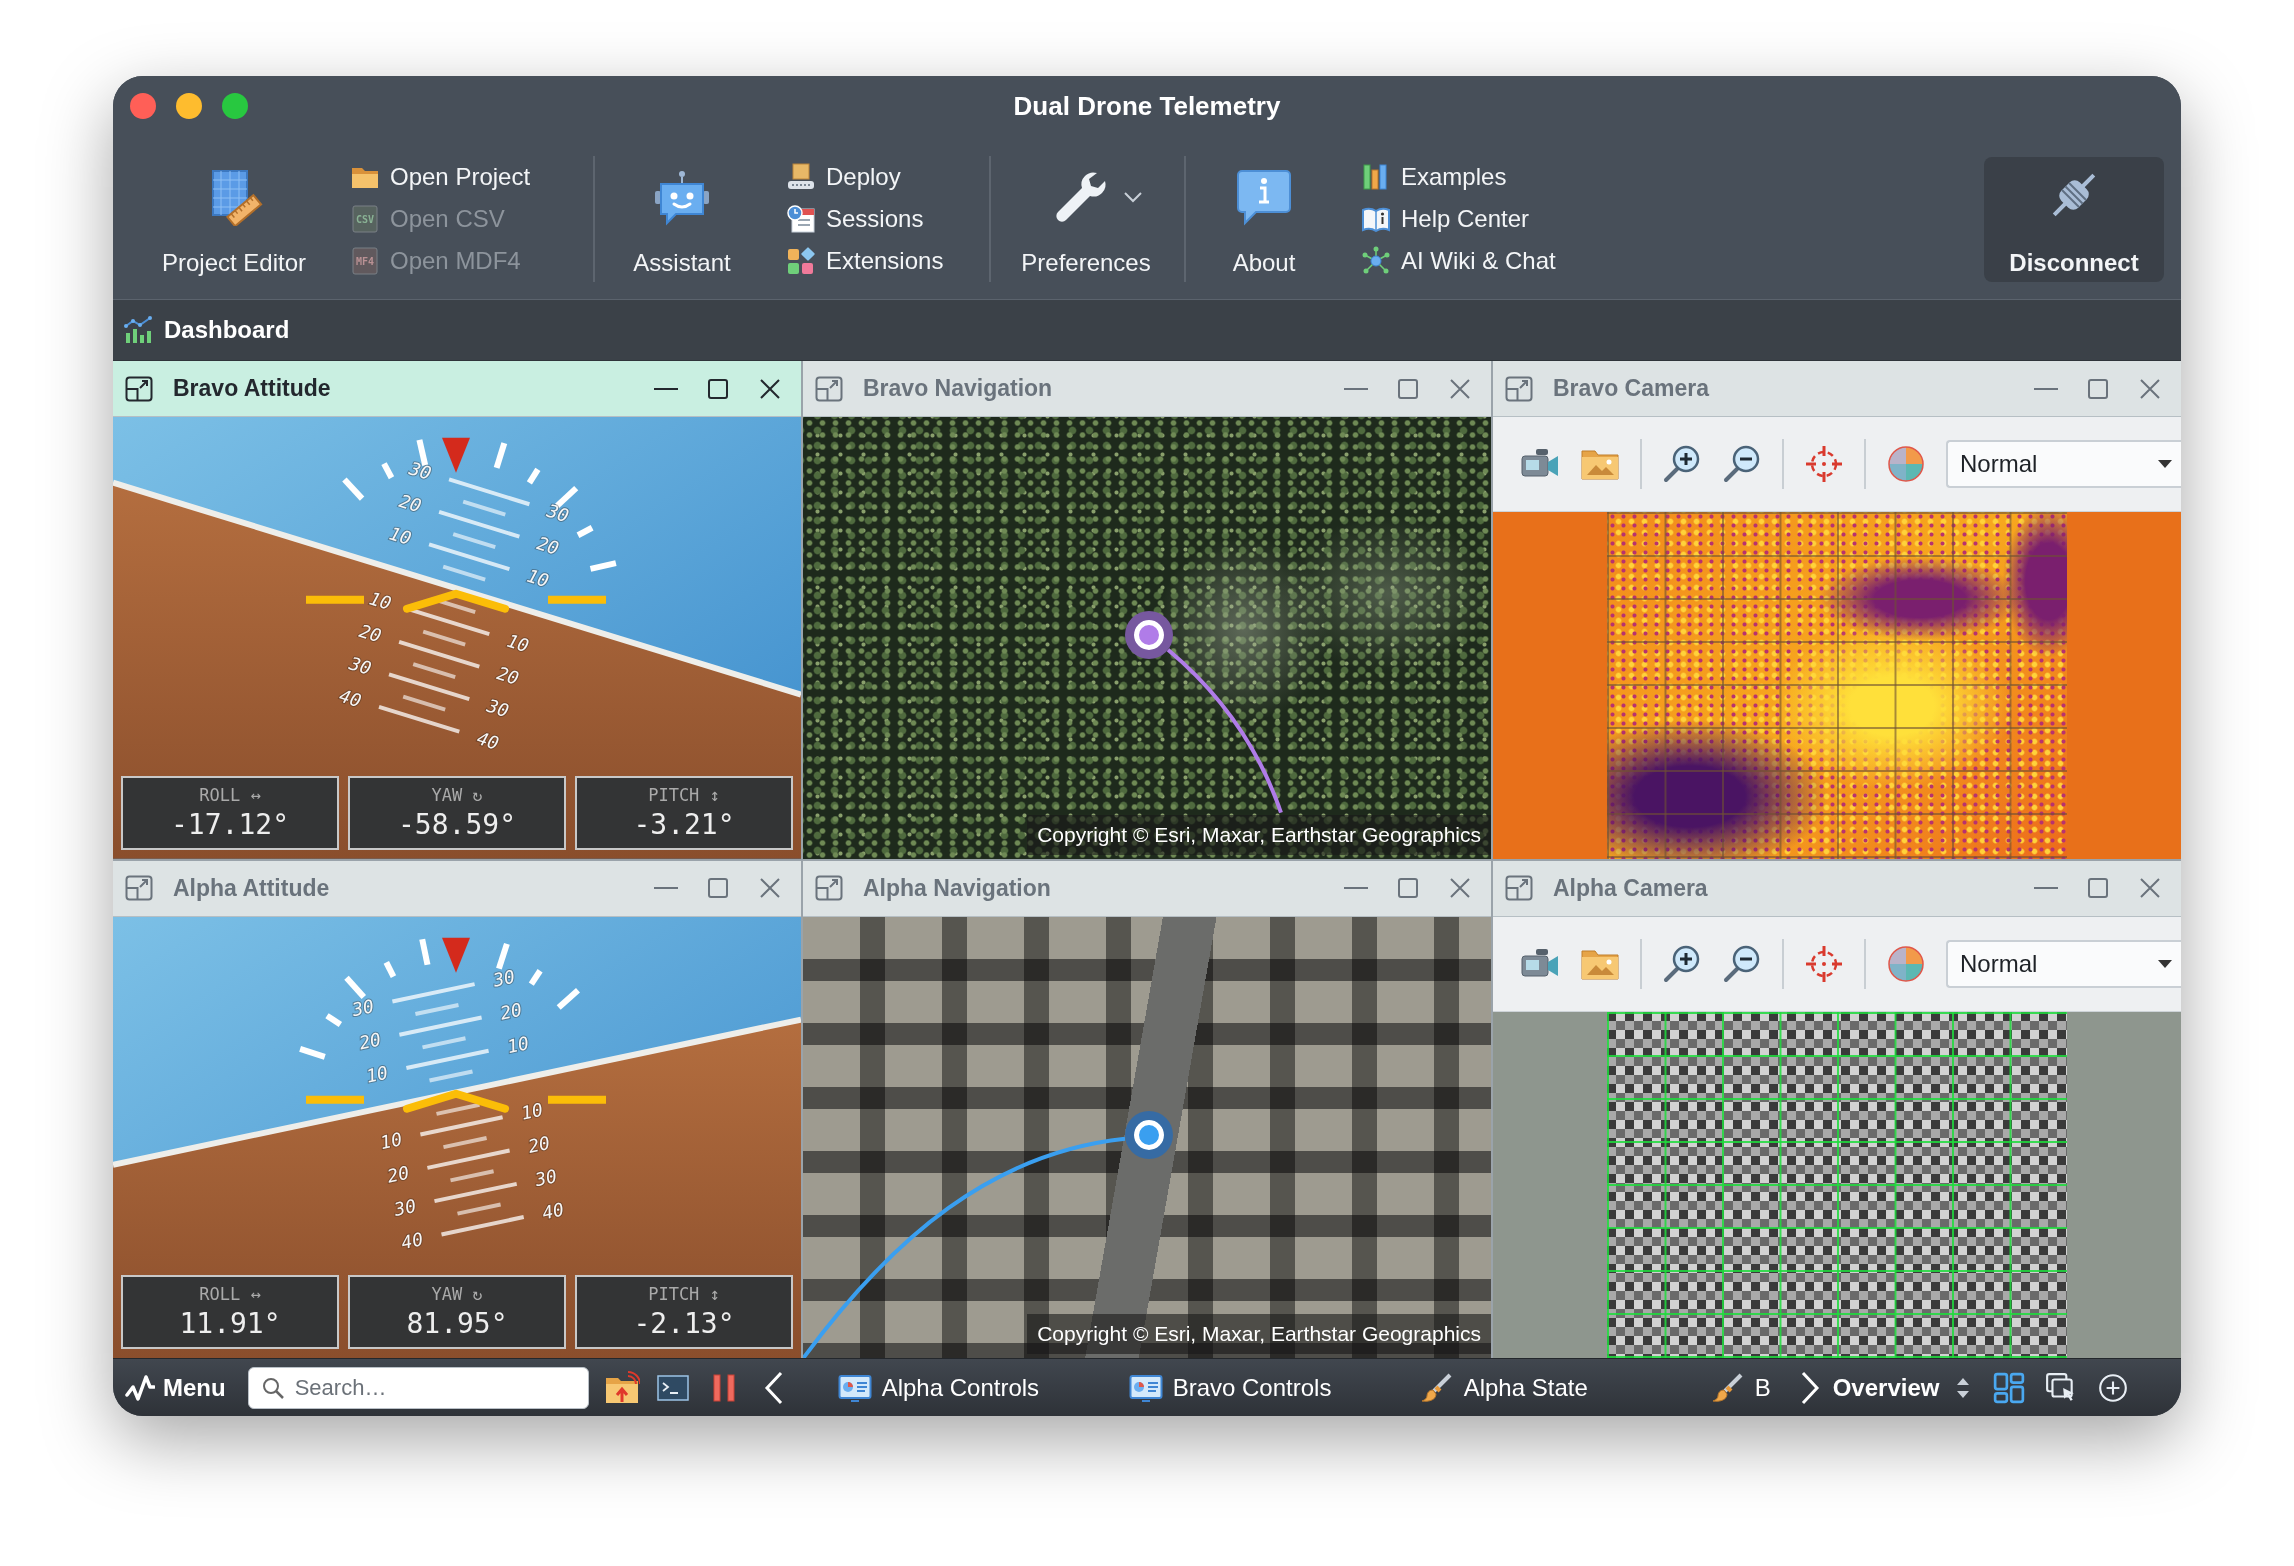 This screenshot has height=1566, width=2294. I want to click on tile-windows-button, so click(2009, 1387).